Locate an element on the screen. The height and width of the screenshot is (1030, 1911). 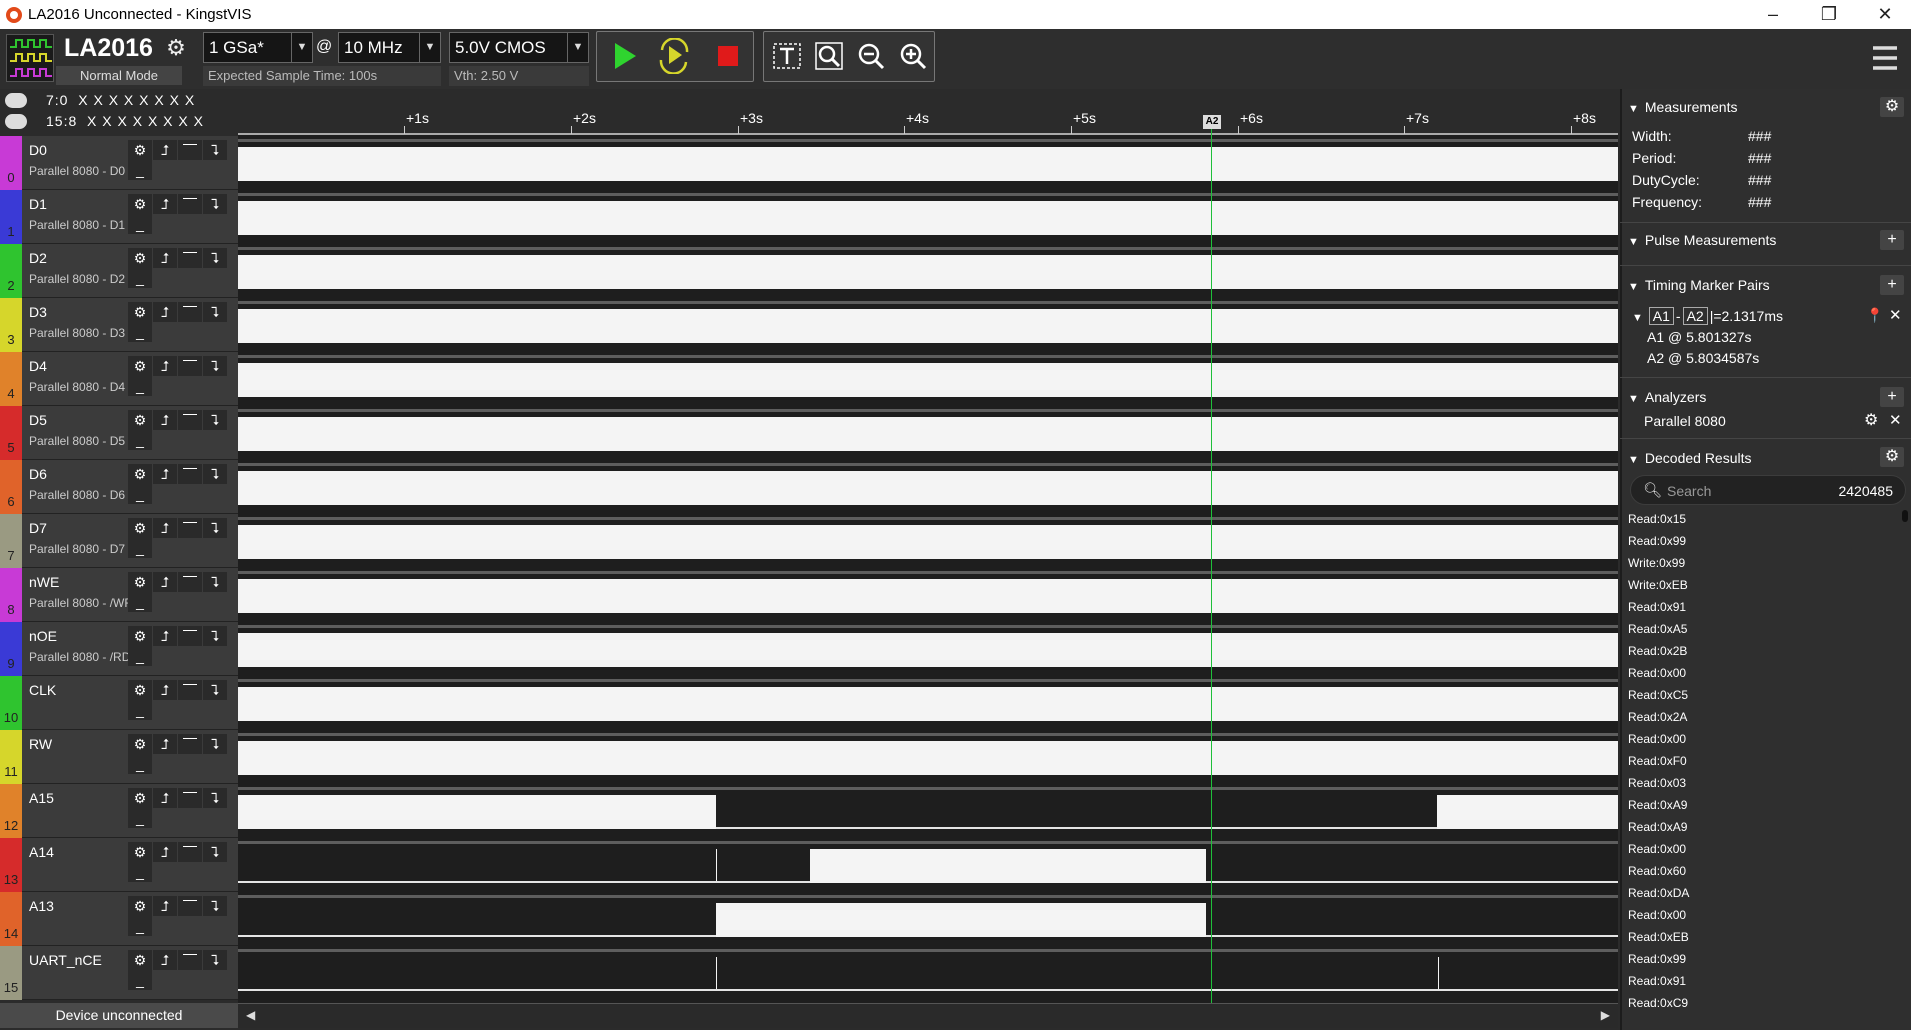
channel-name: CLK is located at coordinates (42, 690).